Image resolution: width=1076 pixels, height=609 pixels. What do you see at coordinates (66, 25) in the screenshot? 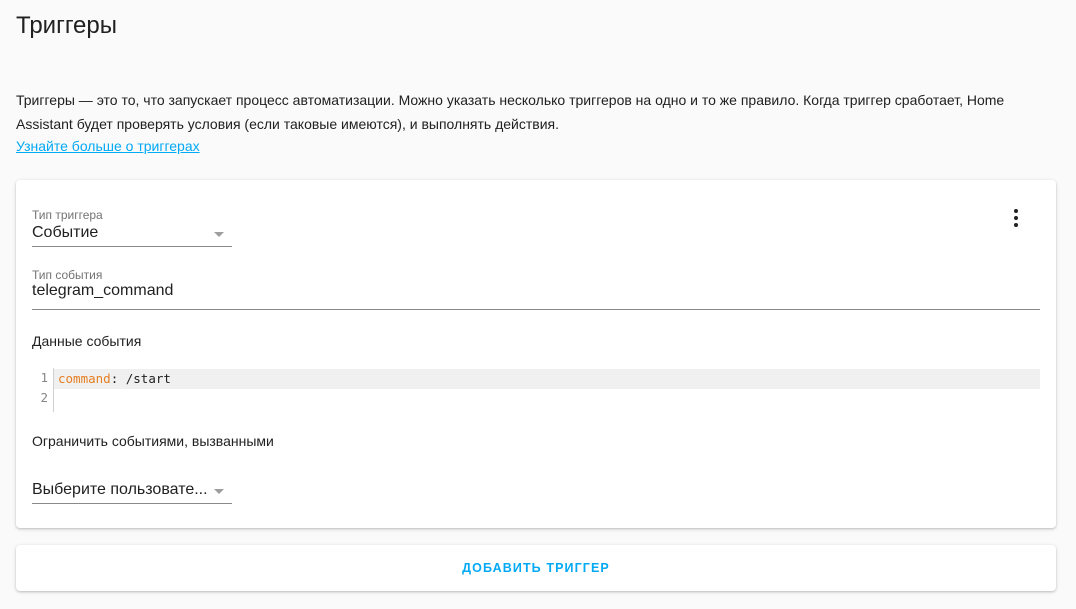
I see `page-title: Триггеры` at bounding box center [66, 25].